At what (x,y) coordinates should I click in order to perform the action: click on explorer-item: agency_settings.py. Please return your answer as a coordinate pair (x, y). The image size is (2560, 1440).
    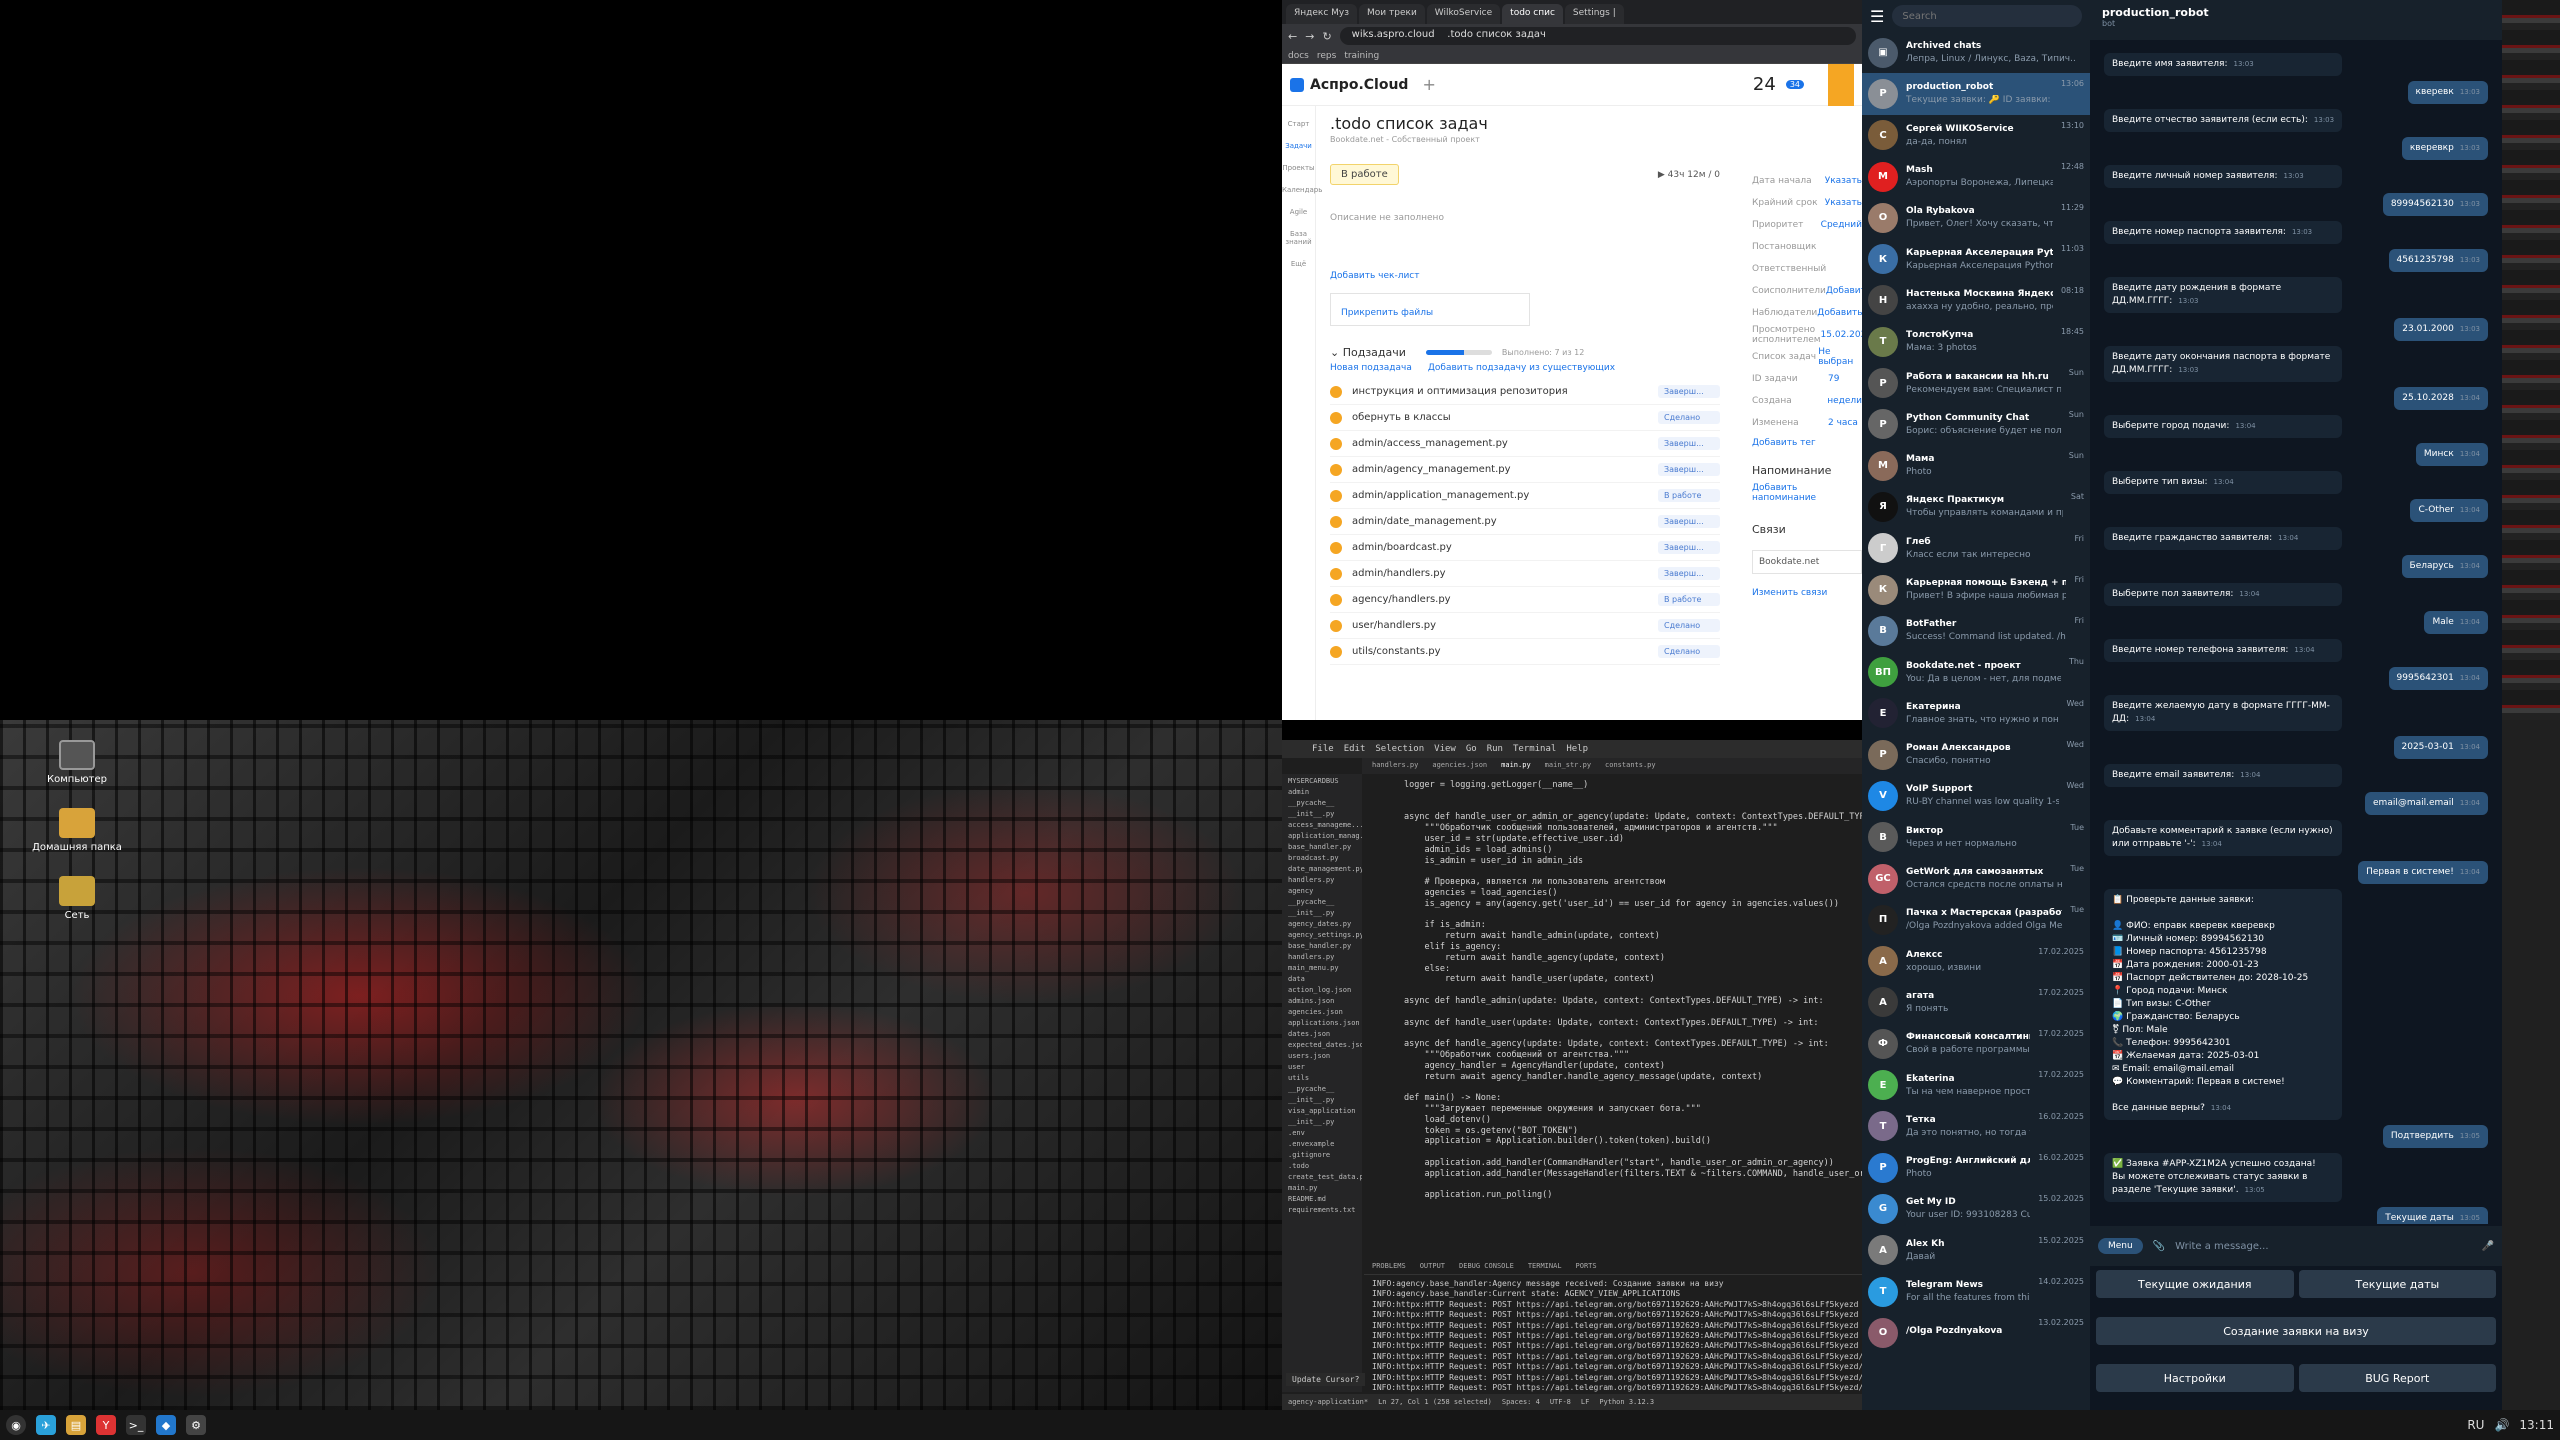
    Looking at the image, I should click on (1325, 935).